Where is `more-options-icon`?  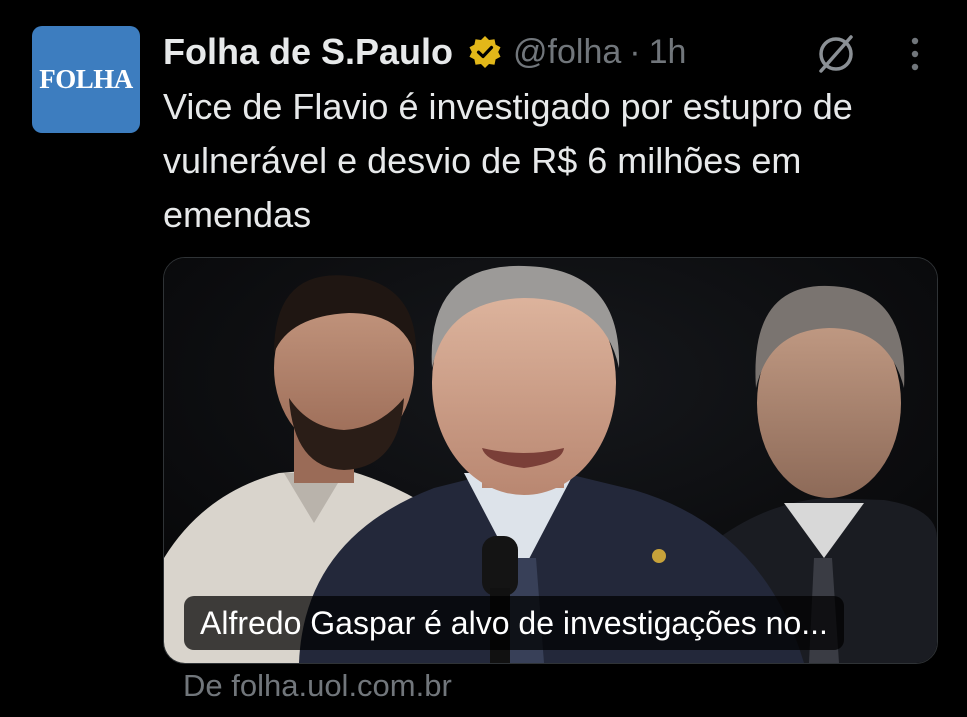
more-options-icon is located at coordinates (915, 54).